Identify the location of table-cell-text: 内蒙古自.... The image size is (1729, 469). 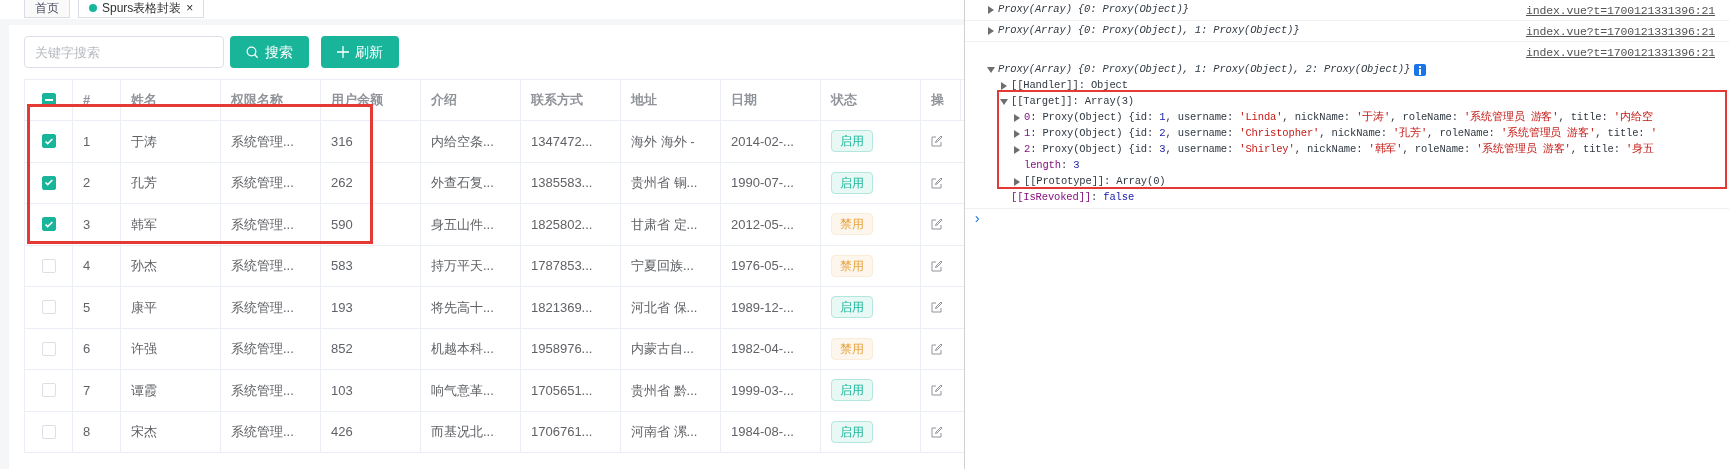
(662, 349).